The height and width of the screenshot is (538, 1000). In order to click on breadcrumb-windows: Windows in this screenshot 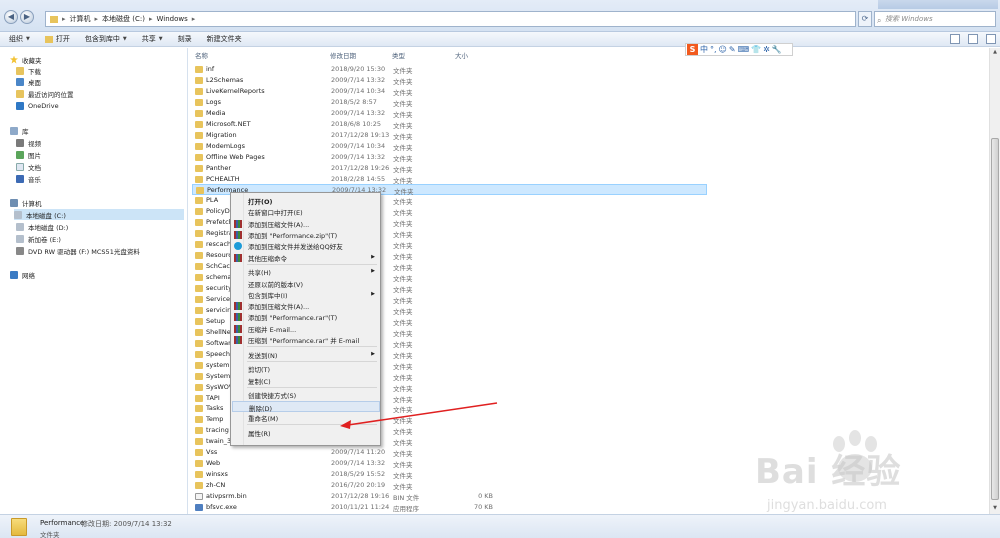, I will do `click(171, 19)`.